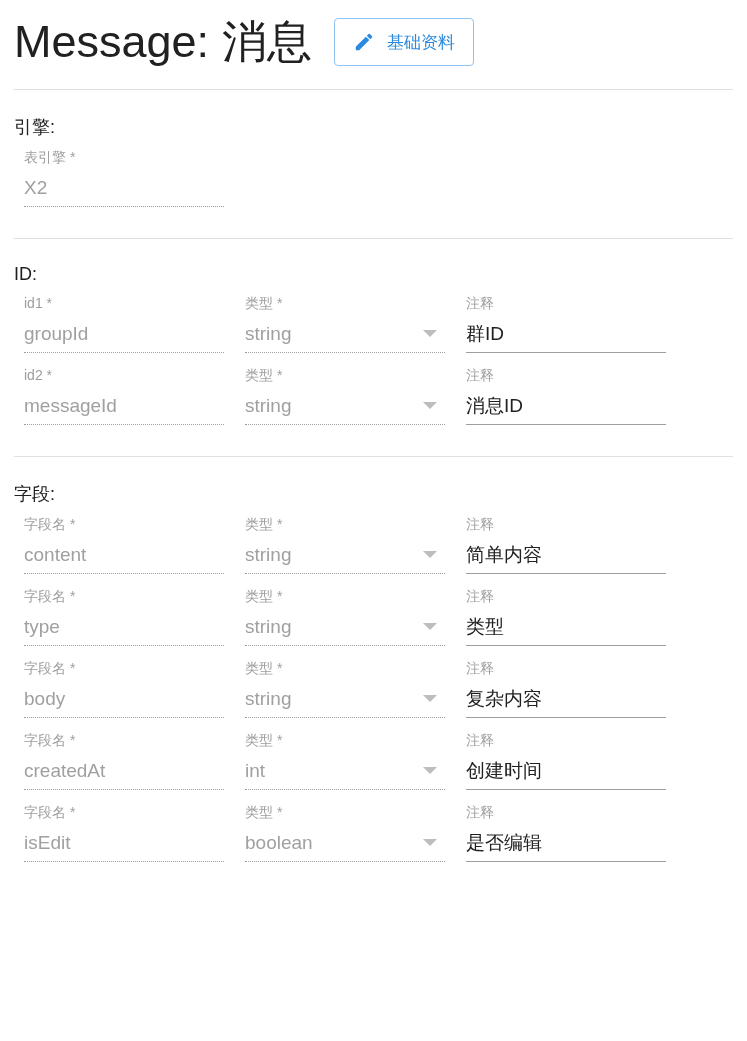  I want to click on section-heading: ID:, so click(26, 274).